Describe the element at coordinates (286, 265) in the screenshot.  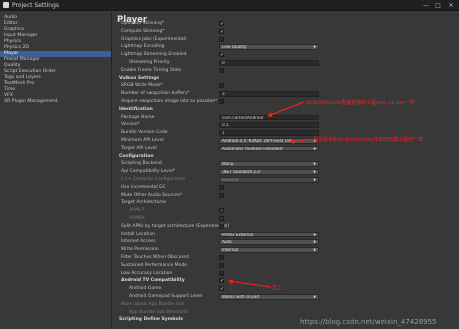
I see `row-sustained-performance-mode: Sustained Performance Mode` at that location.